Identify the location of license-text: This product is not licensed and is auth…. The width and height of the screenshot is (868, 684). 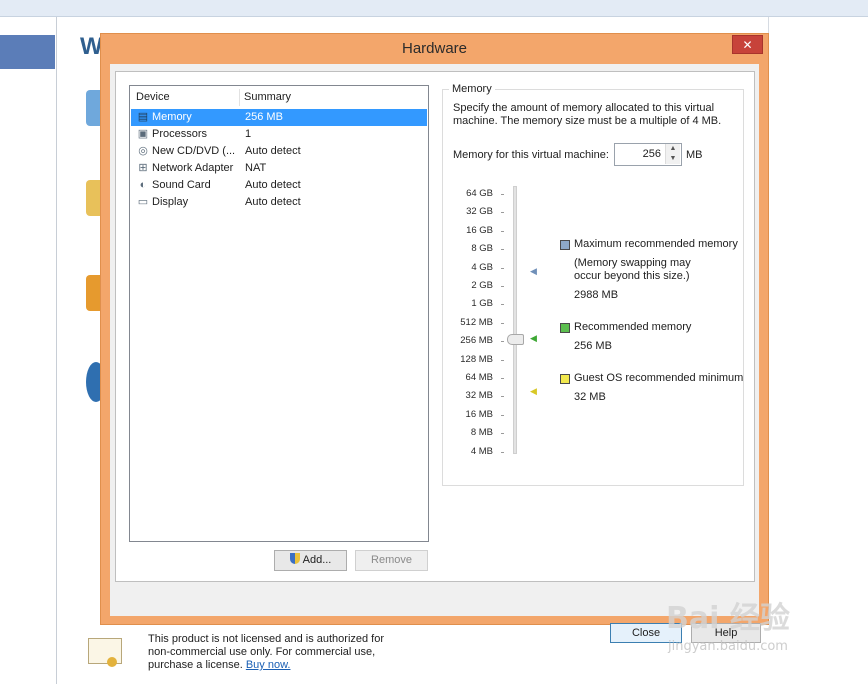
(266, 652).